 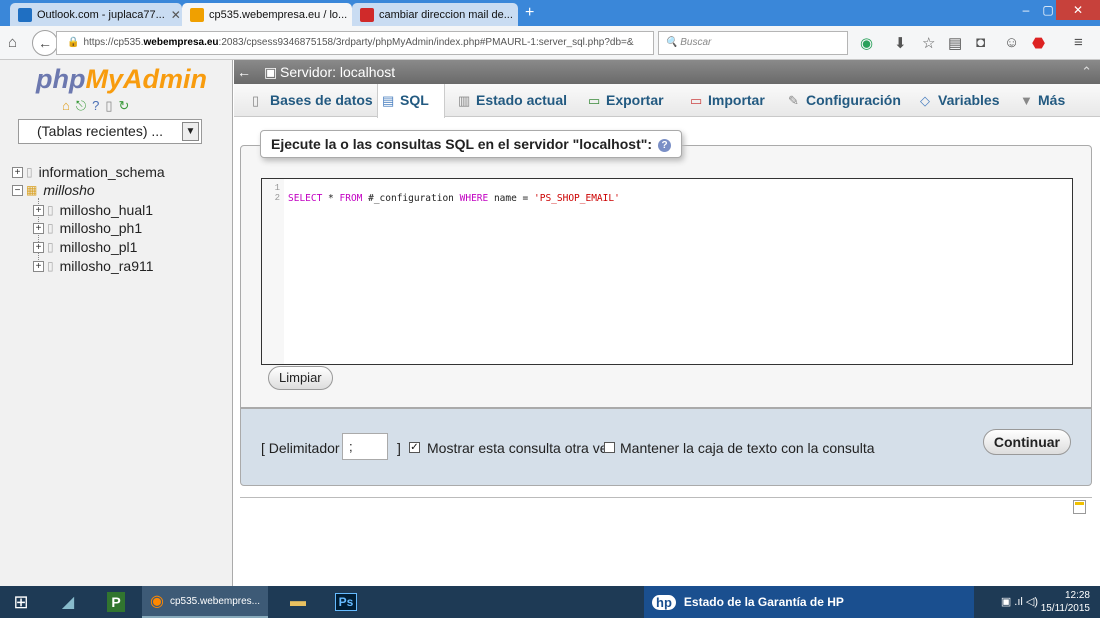 I want to click on docs-icon: ▯, so click(x=108, y=106).